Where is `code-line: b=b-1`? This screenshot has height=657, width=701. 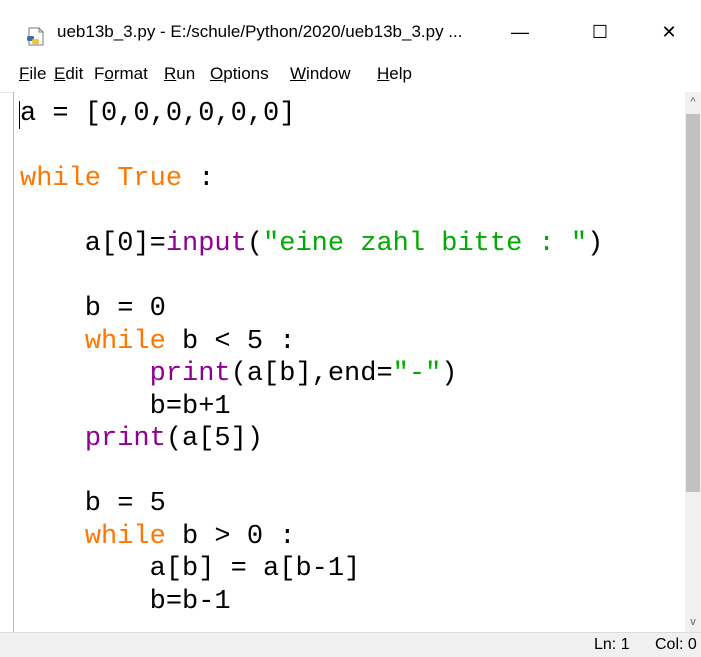 code-line: b=b-1 is located at coordinates (125, 602).